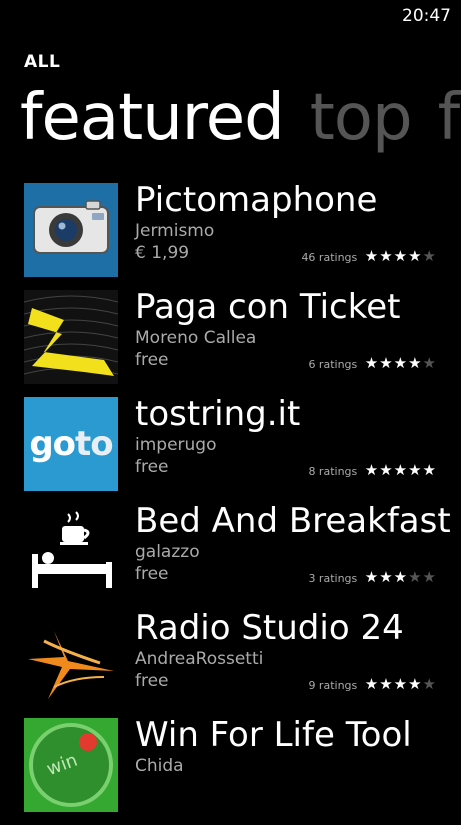 The height and width of the screenshot is (825, 461). I want to click on app-publisher: AndreaRossetti, so click(199, 659).